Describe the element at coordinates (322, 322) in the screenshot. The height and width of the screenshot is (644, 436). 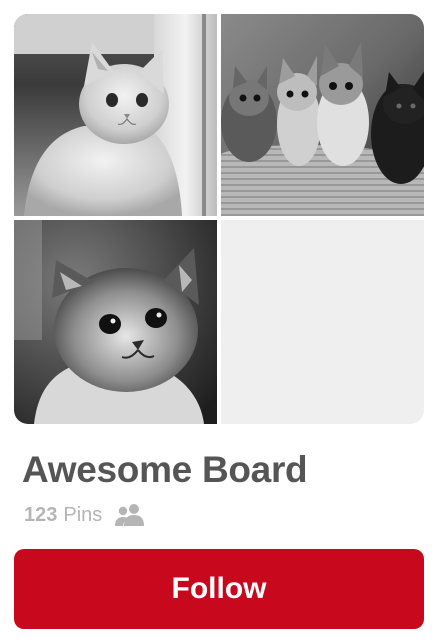
I see `board-cover-empty-slot` at that location.